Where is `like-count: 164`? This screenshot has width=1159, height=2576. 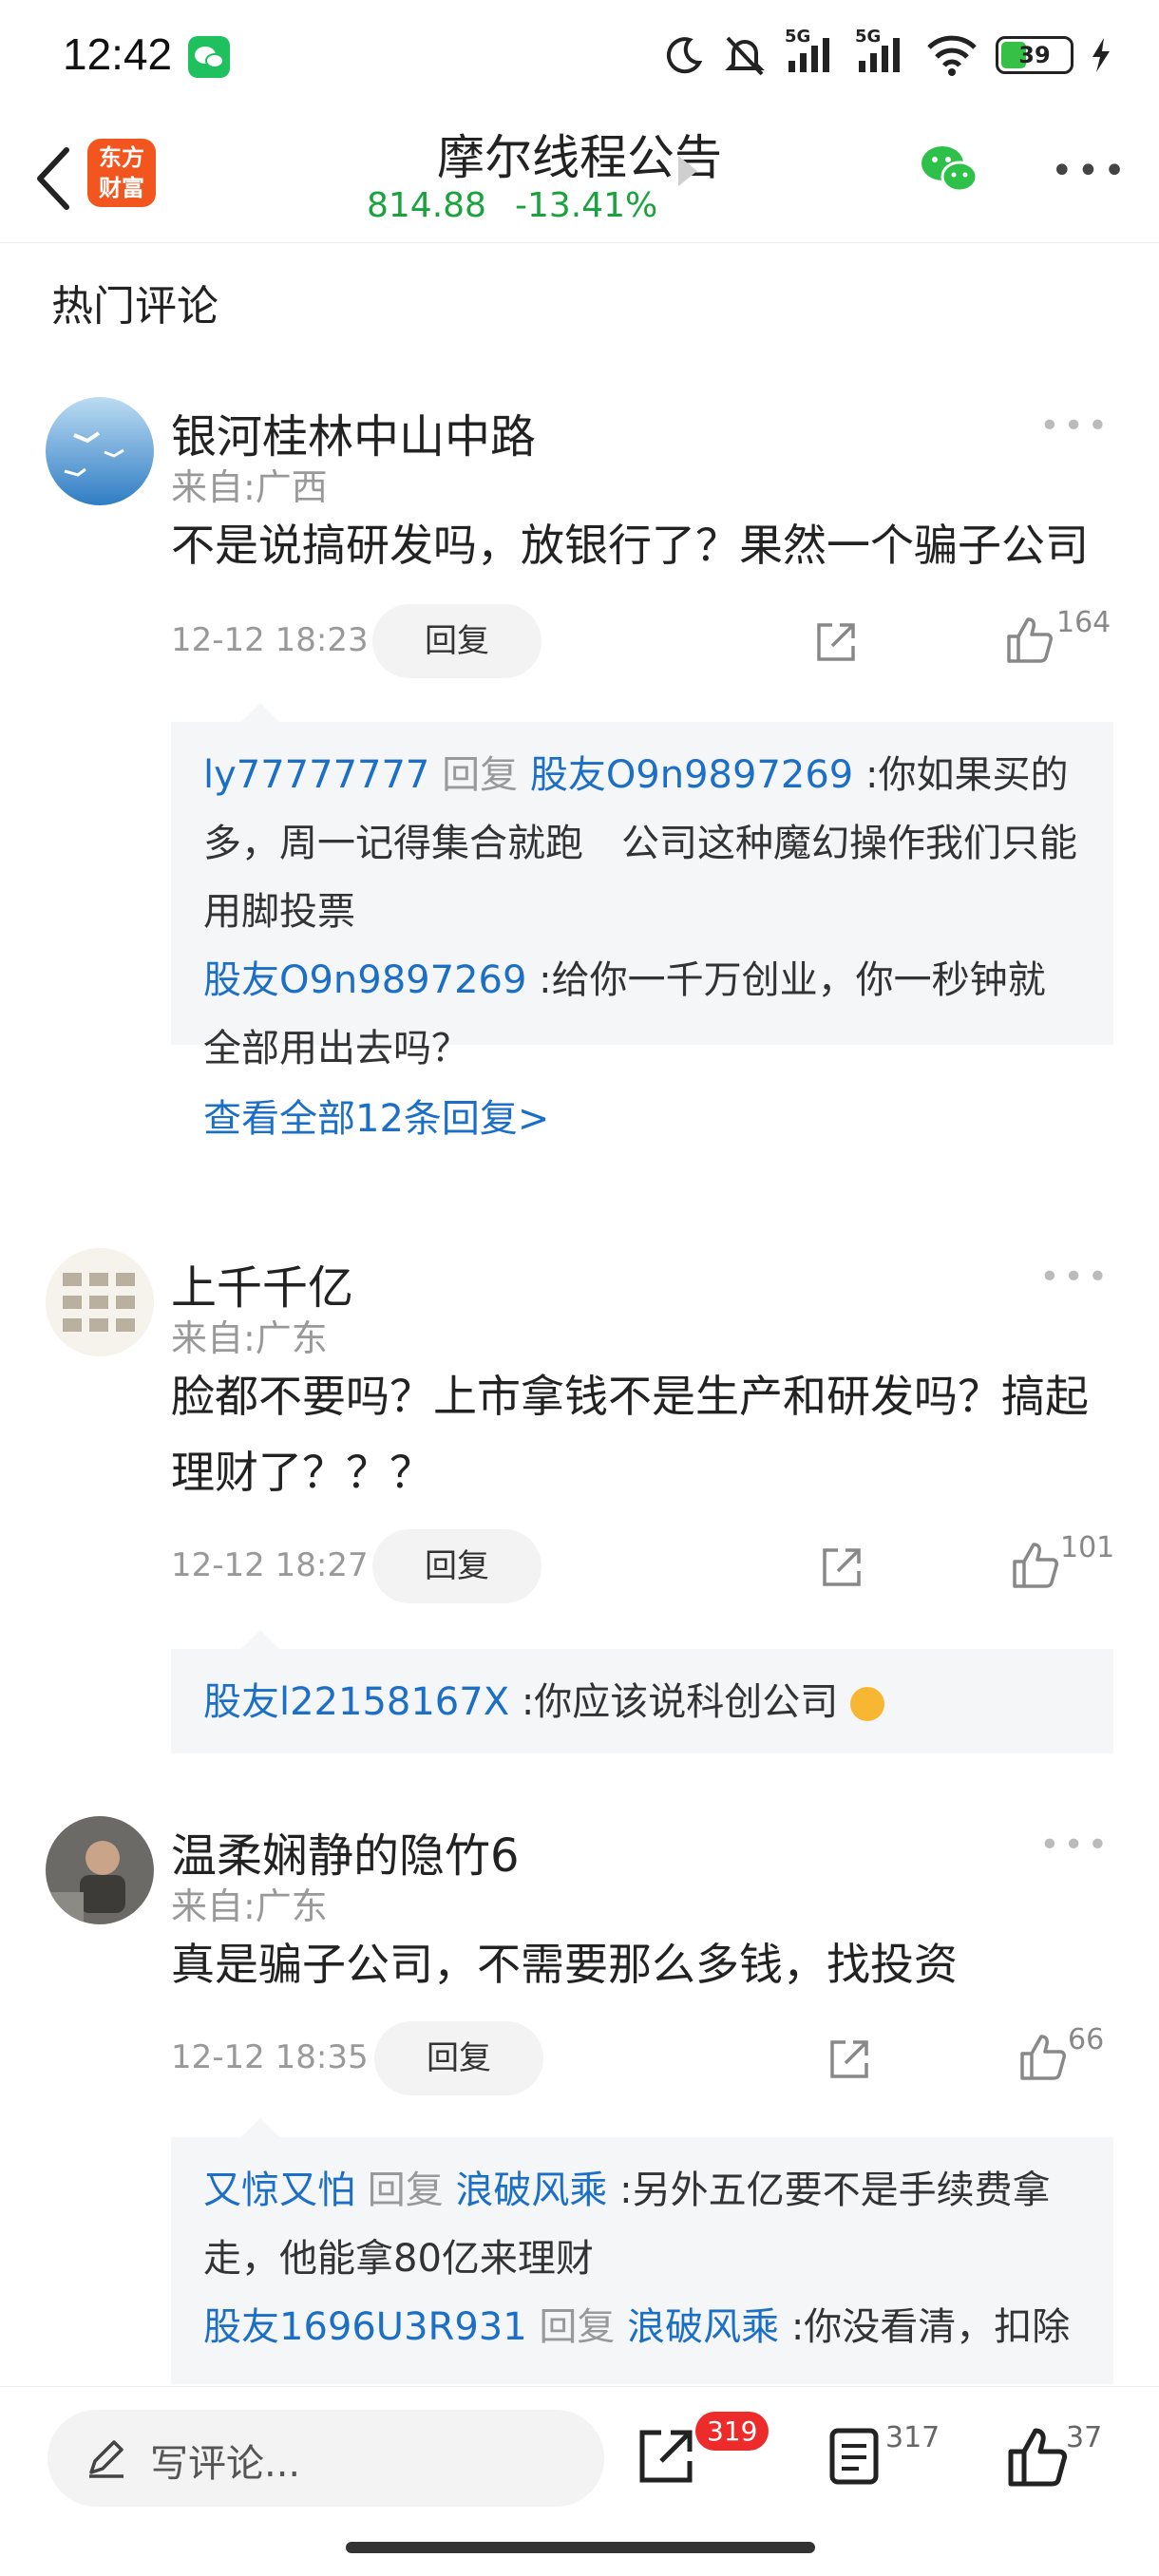 like-count: 164 is located at coordinates (1084, 622).